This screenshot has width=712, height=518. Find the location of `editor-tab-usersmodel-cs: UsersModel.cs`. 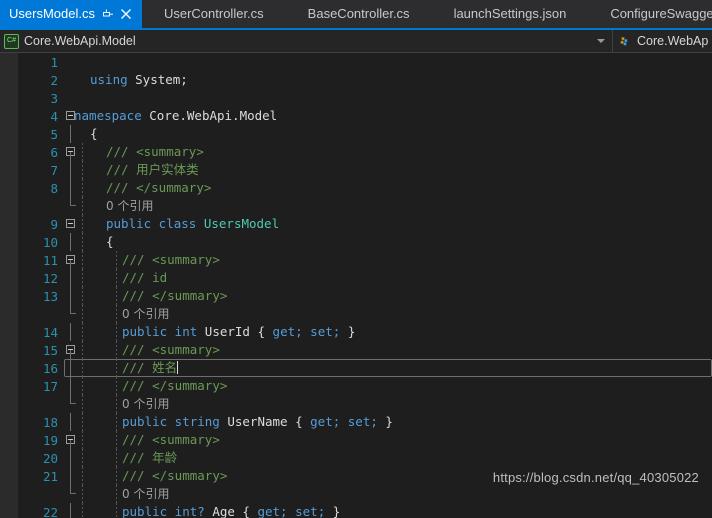

editor-tab-usersmodel-cs: UsersModel.cs is located at coordinates (71, 14).